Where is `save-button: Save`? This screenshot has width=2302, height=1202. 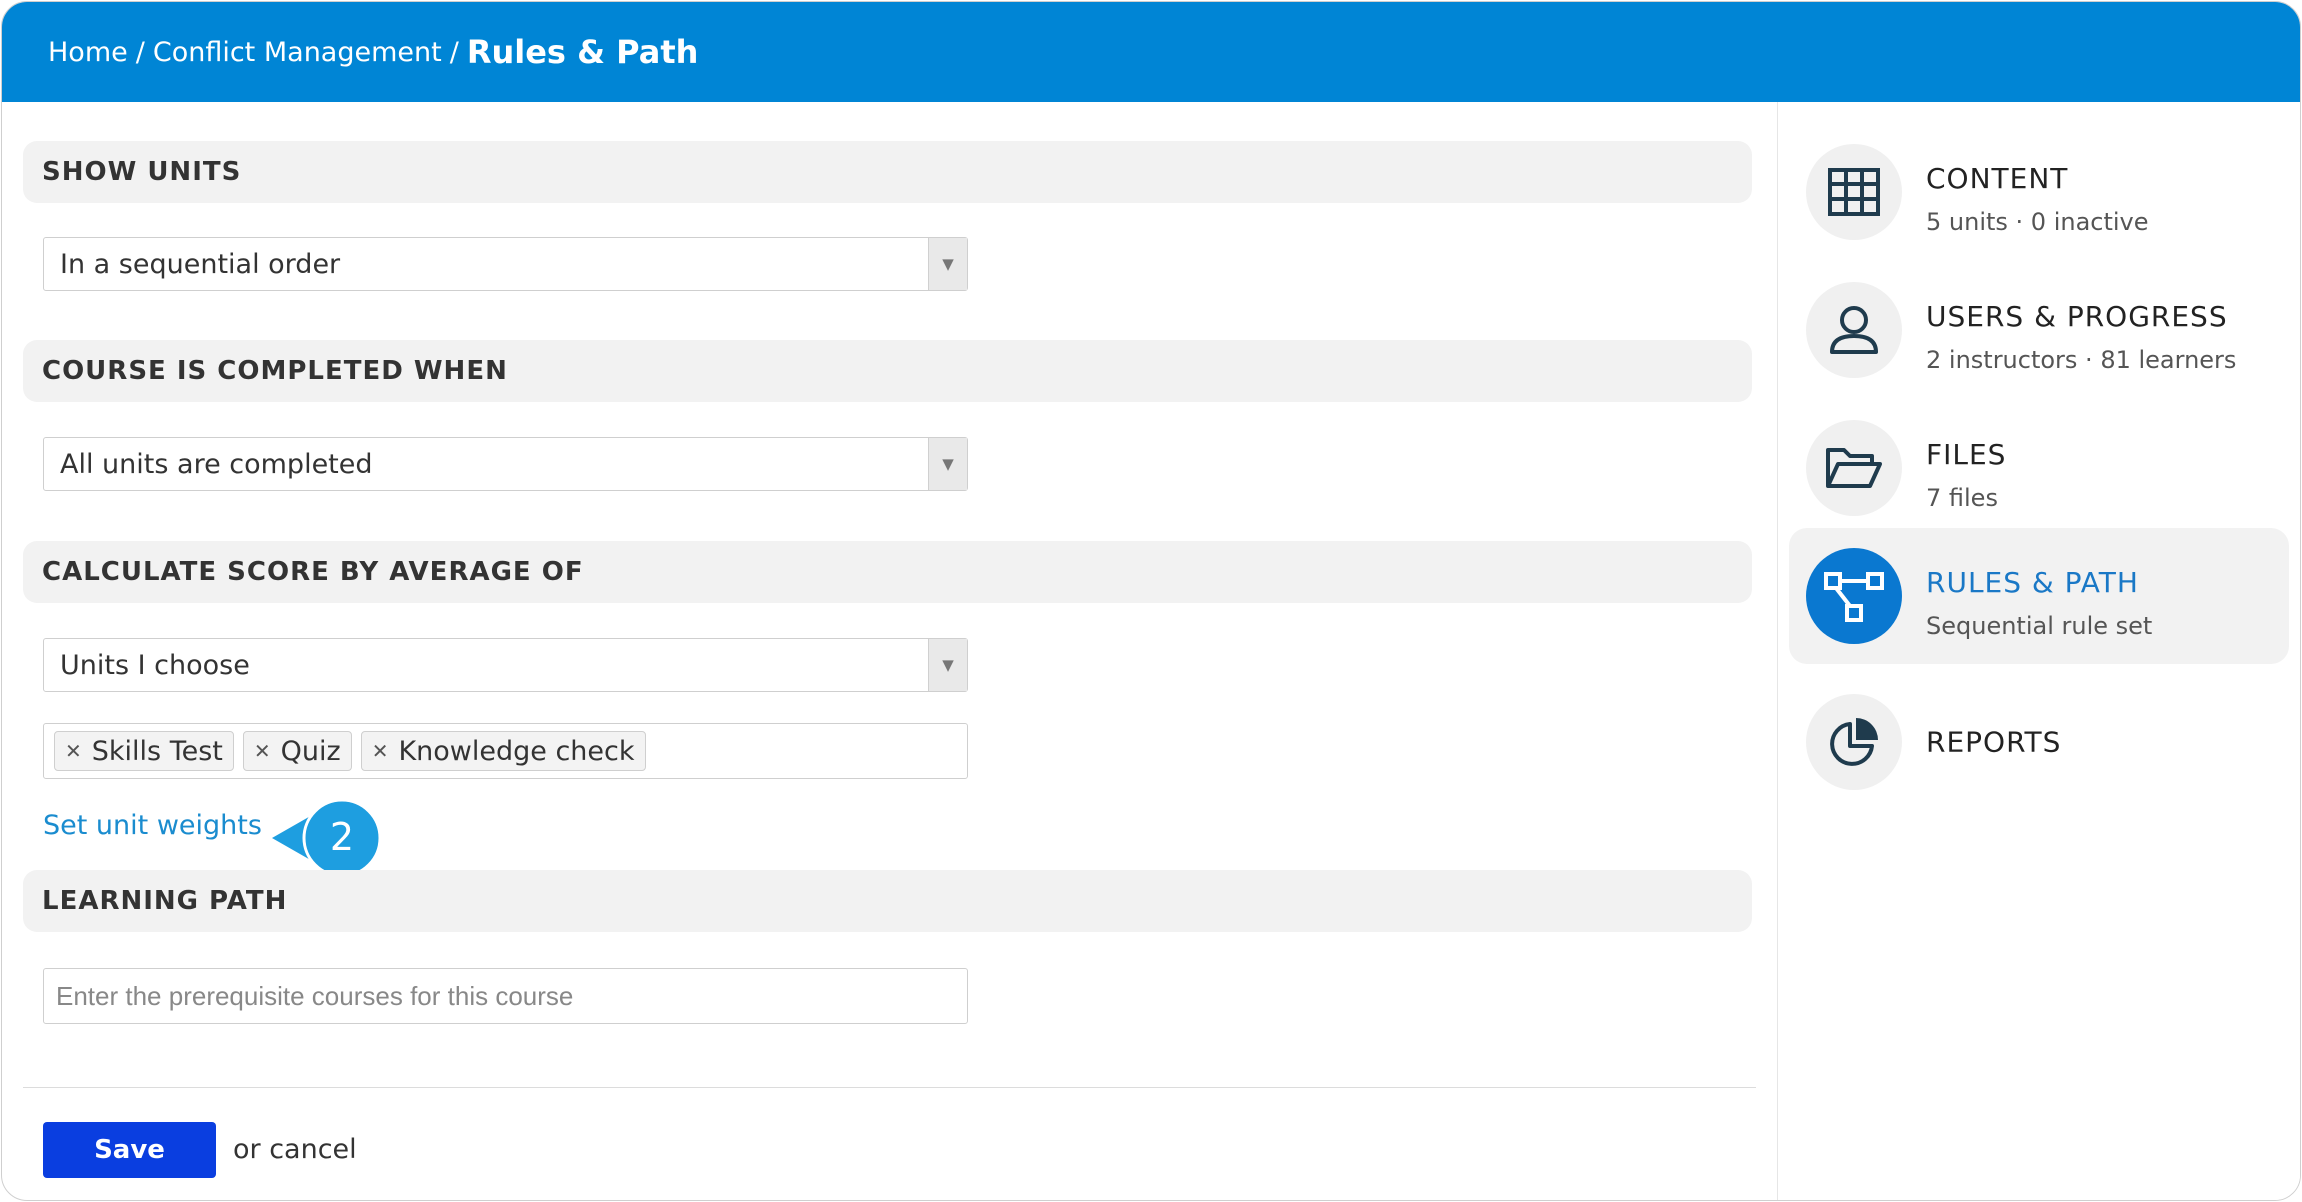 save-button: Save is located at coordinates (129, 1150).